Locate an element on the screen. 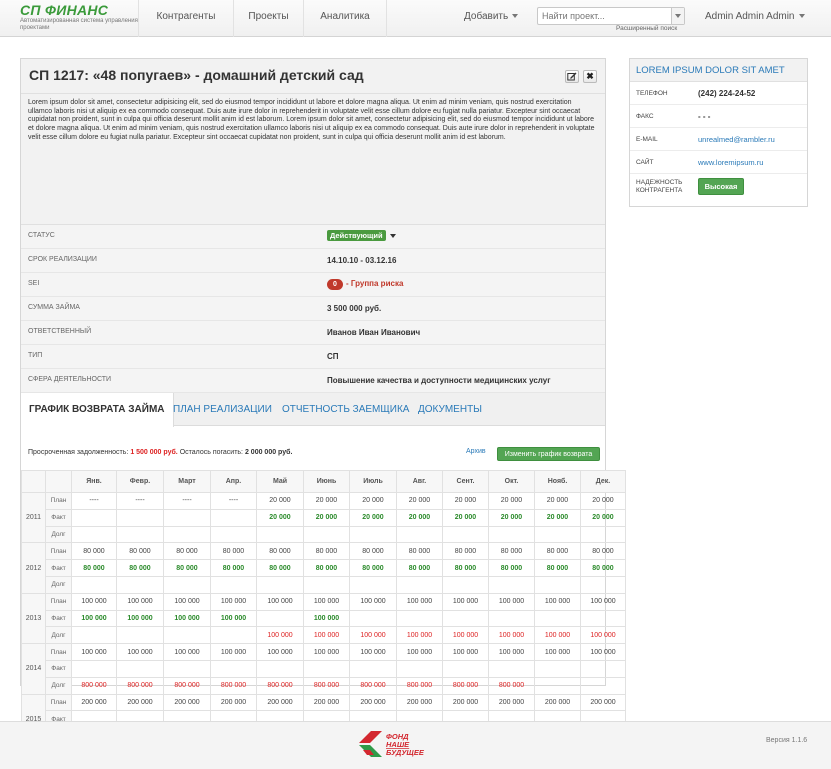 The image size is (831, 769). table-row: Долг is located at coordinates (324, 584).